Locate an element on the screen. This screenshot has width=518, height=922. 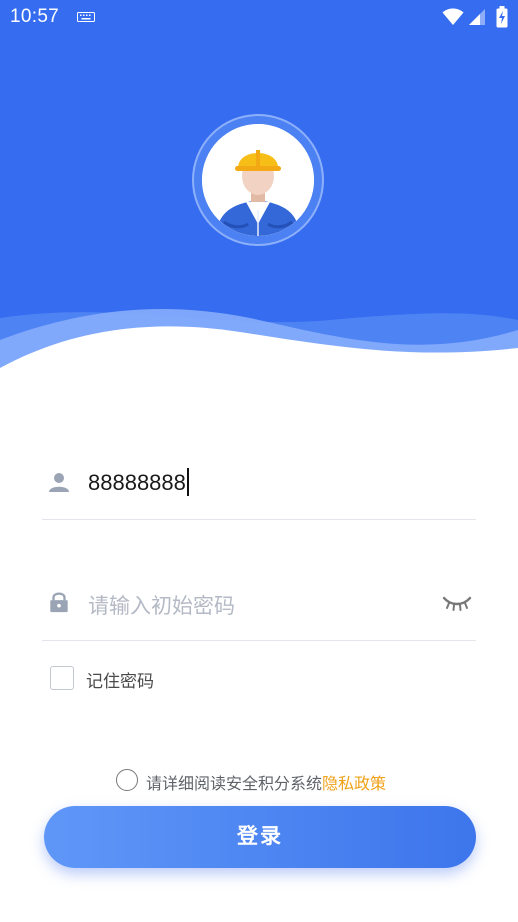
text-caret is located at coordinates (187, 482).